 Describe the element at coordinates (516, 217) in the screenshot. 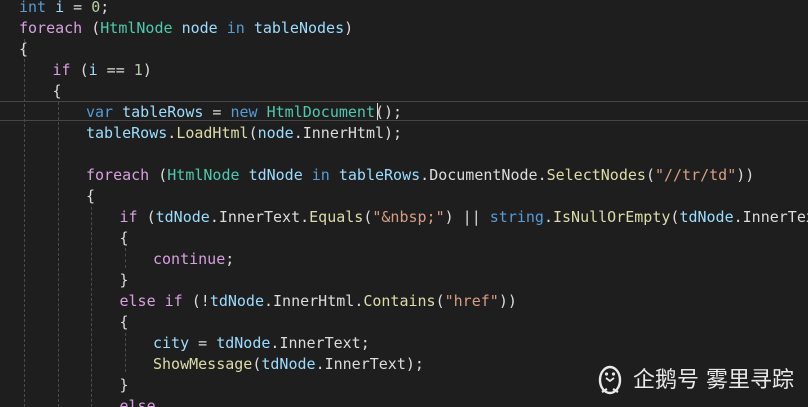

I see `code-token: string` at that location.